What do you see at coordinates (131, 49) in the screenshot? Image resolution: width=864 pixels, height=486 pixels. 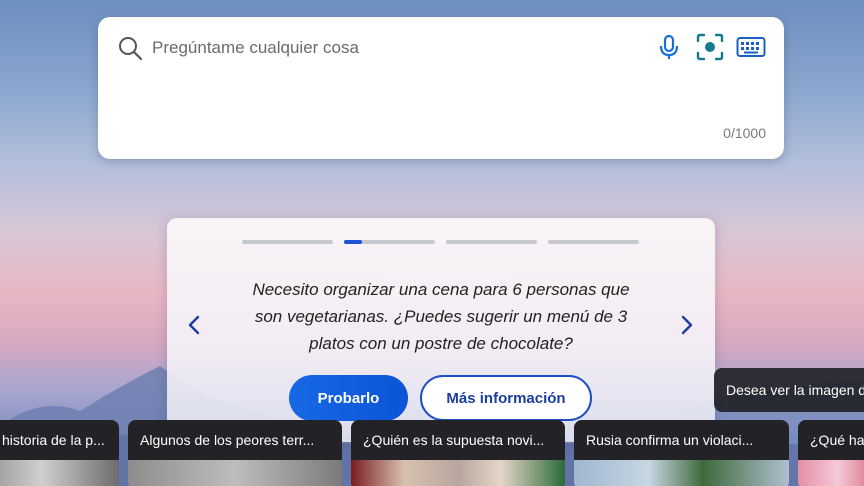 I see `search-icon` at bounding box center [131, 49].